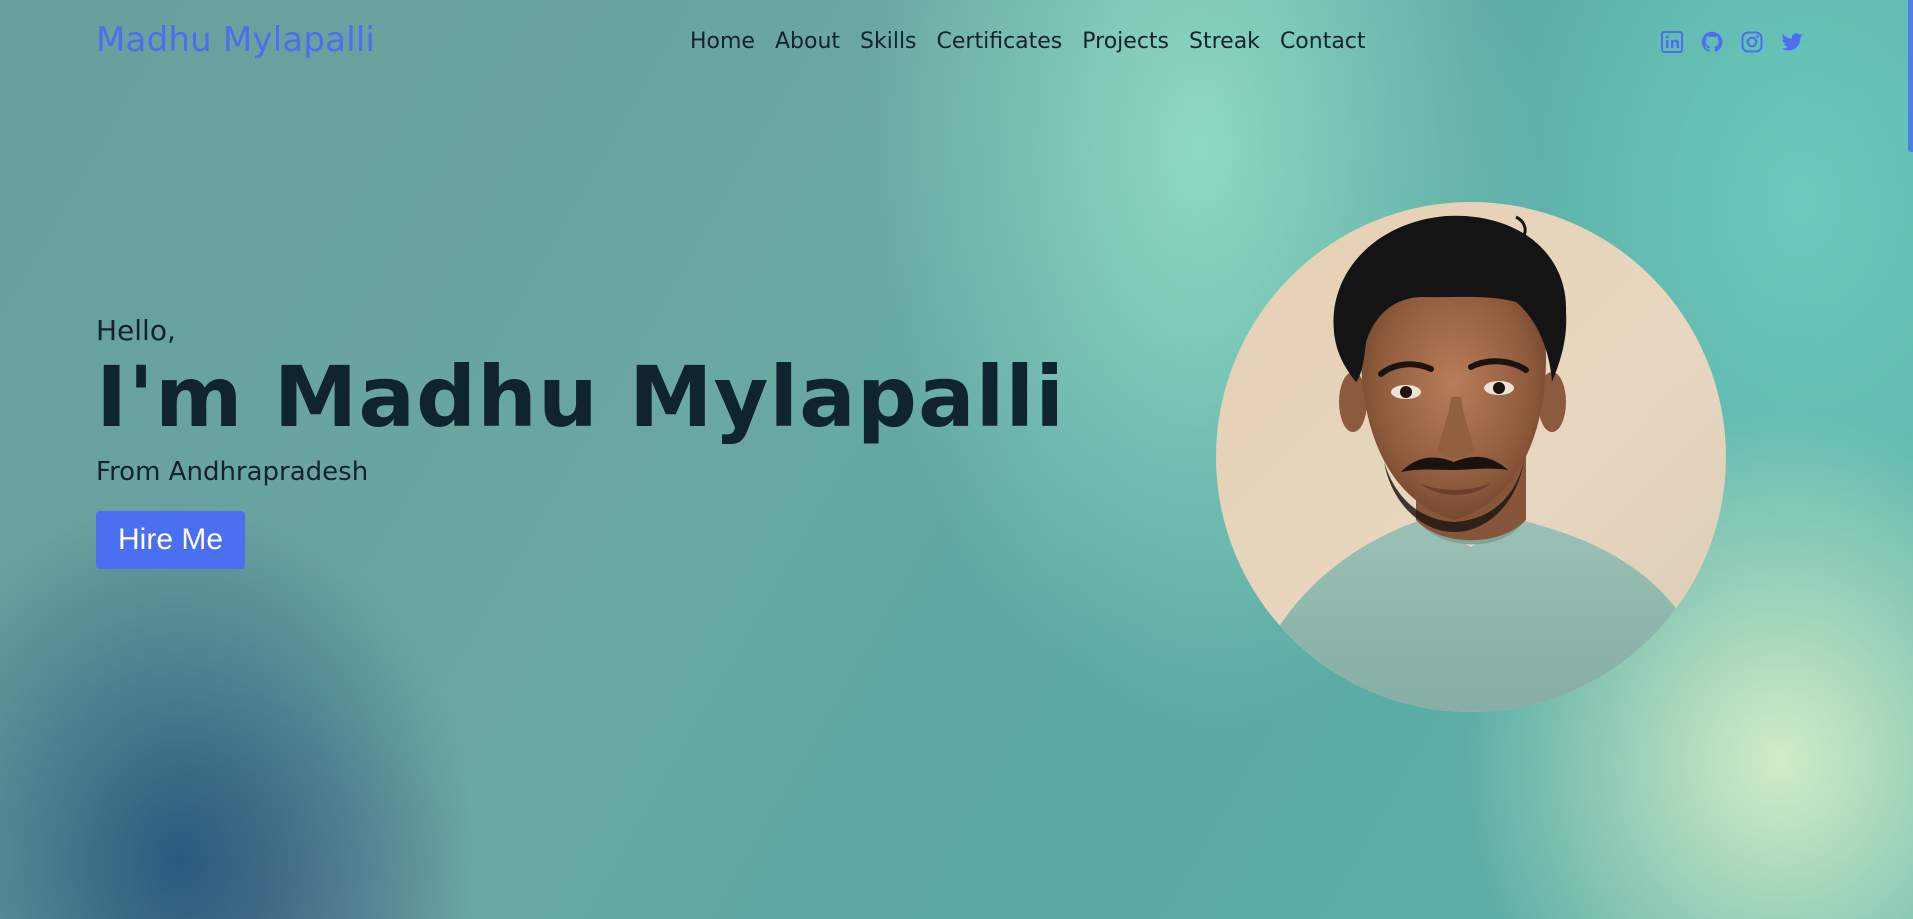 The width and height of the screenshot is (1913, 919). What do you see at coordinates (1712, 42) in the screenshot?
I see `github-icon` at bounding box center [1712, 42].